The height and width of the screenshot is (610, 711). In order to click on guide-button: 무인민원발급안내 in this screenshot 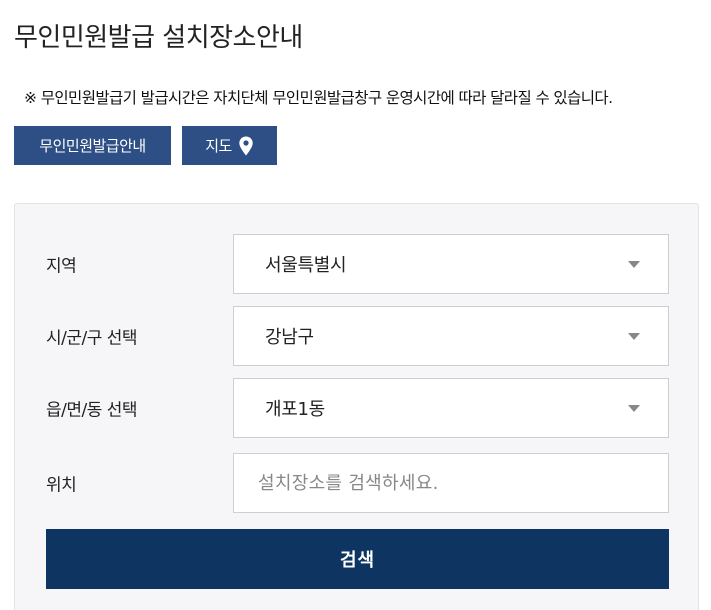, I will do `click(92, 145)`.